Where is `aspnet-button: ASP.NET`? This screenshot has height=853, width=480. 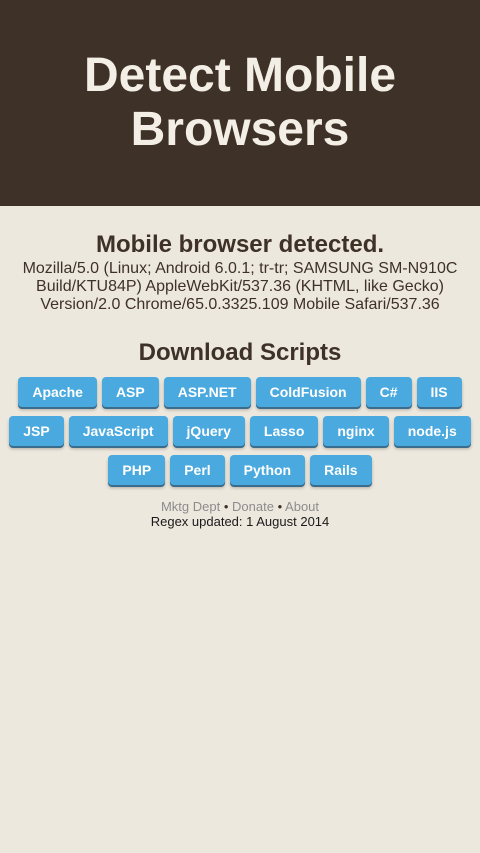 aspnet-button: ASP.NET is located at coordinates (207, 392).